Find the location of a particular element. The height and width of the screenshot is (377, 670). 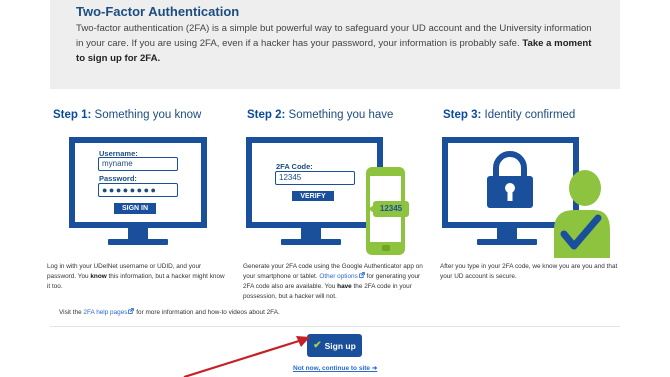

step-2-label: Step 2: is located at coordinates (266, 115).